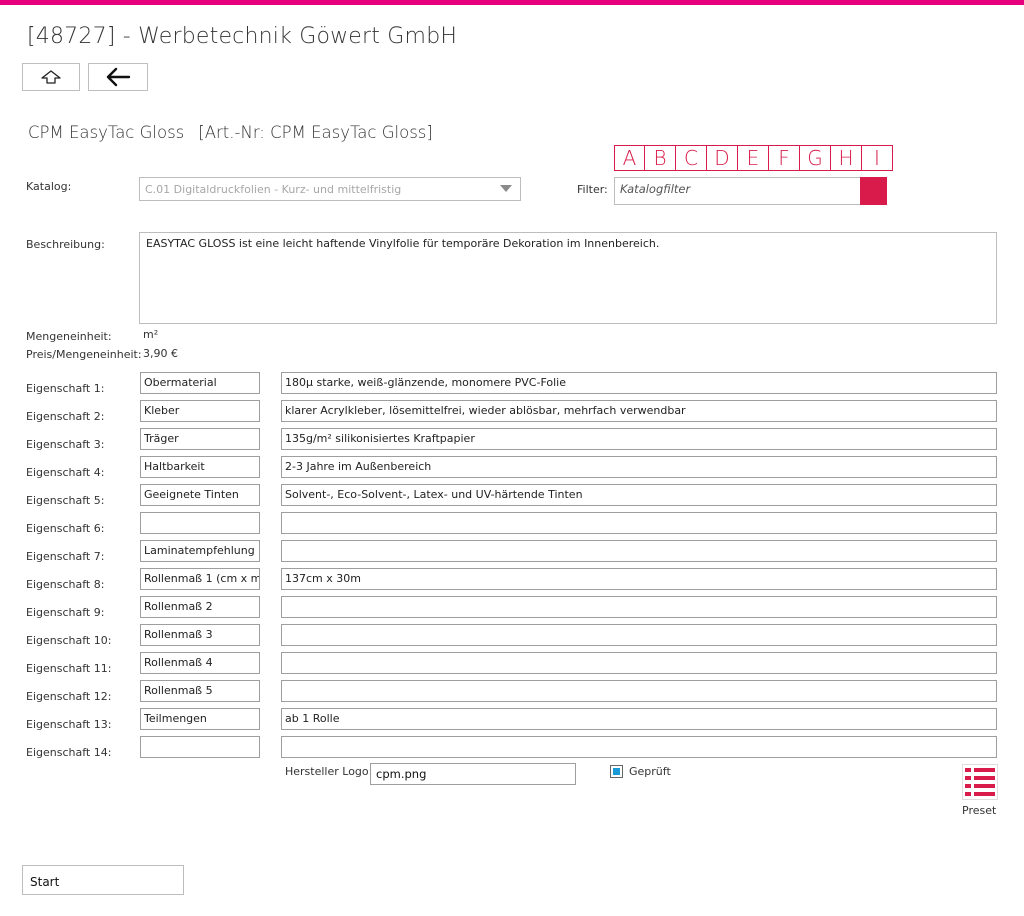 Image resolution: width=1024 pixels, height=916 pixels. Describe the element at coordinates (815, 158) in the screenshot. I see `letter-g-button: G` at that location.